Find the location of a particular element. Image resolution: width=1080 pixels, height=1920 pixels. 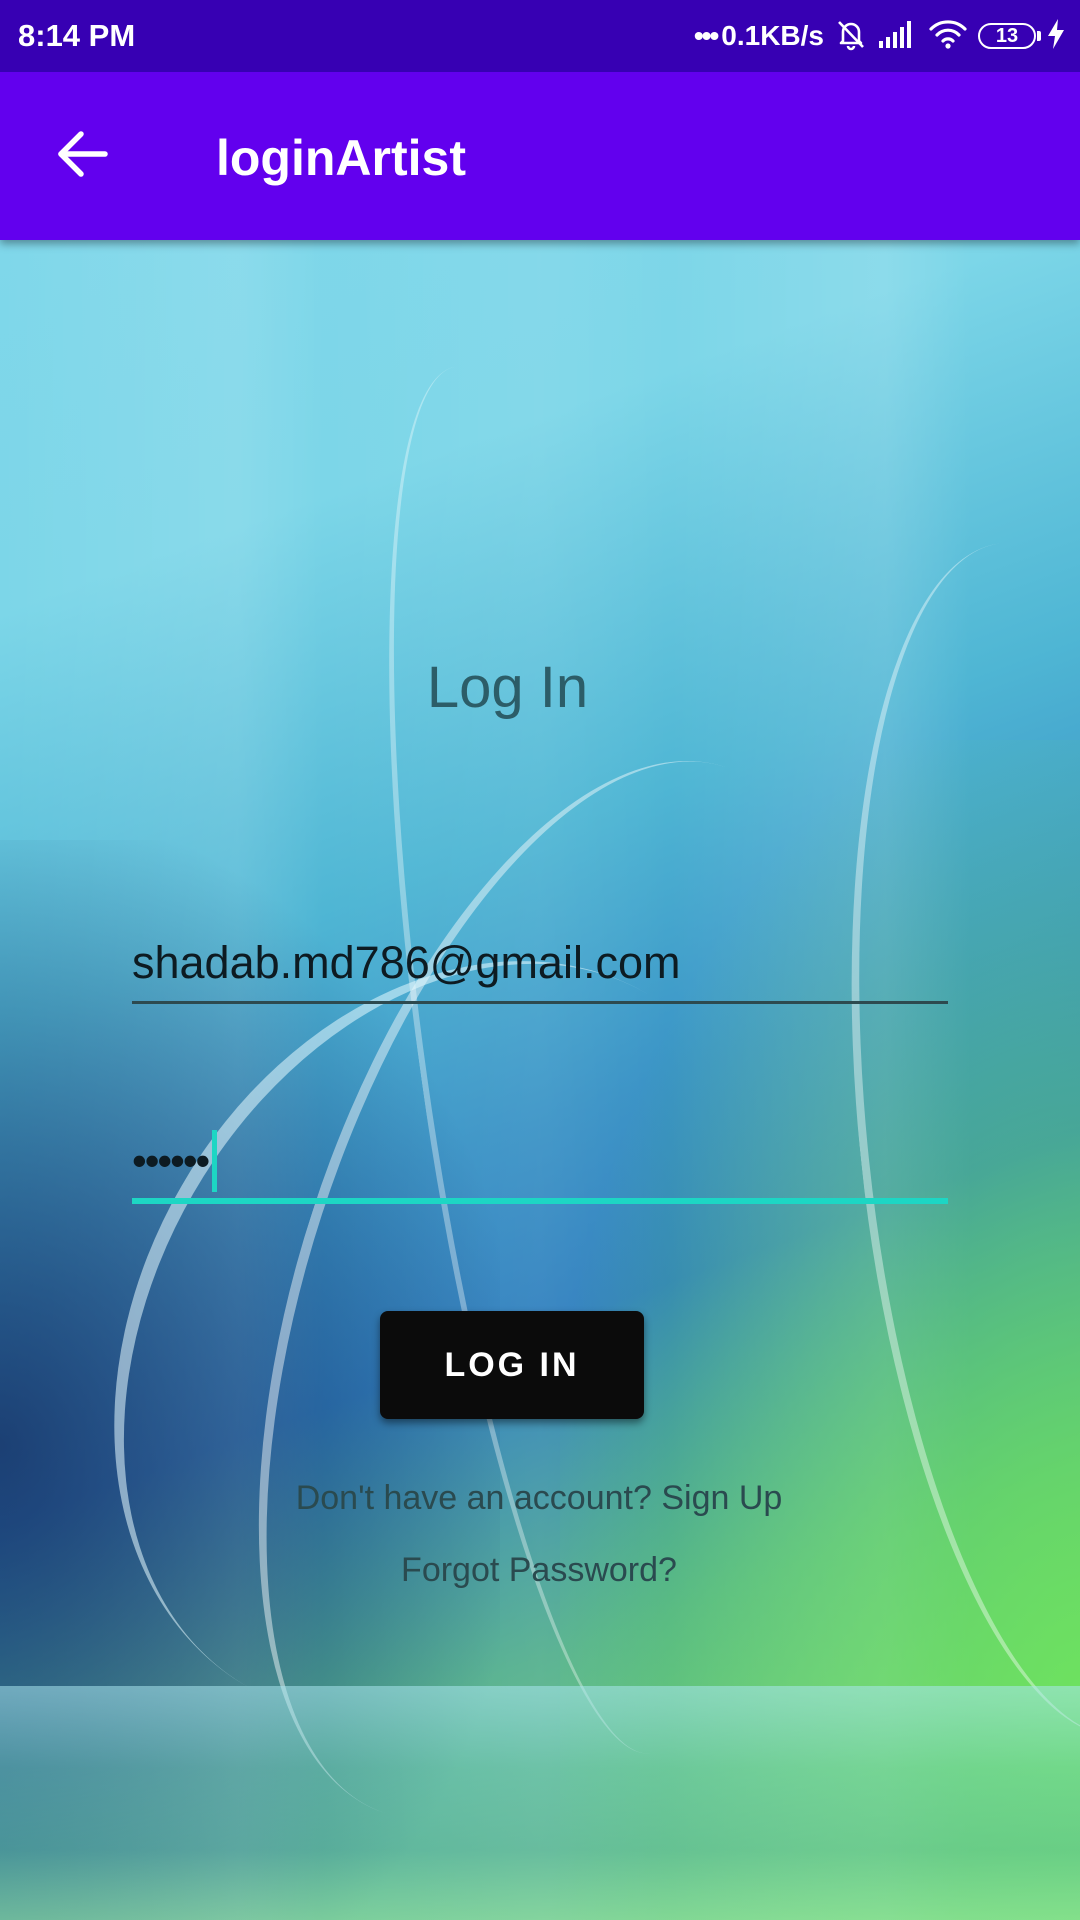

password-value: •••••• is located at coordinates (171, 1160).